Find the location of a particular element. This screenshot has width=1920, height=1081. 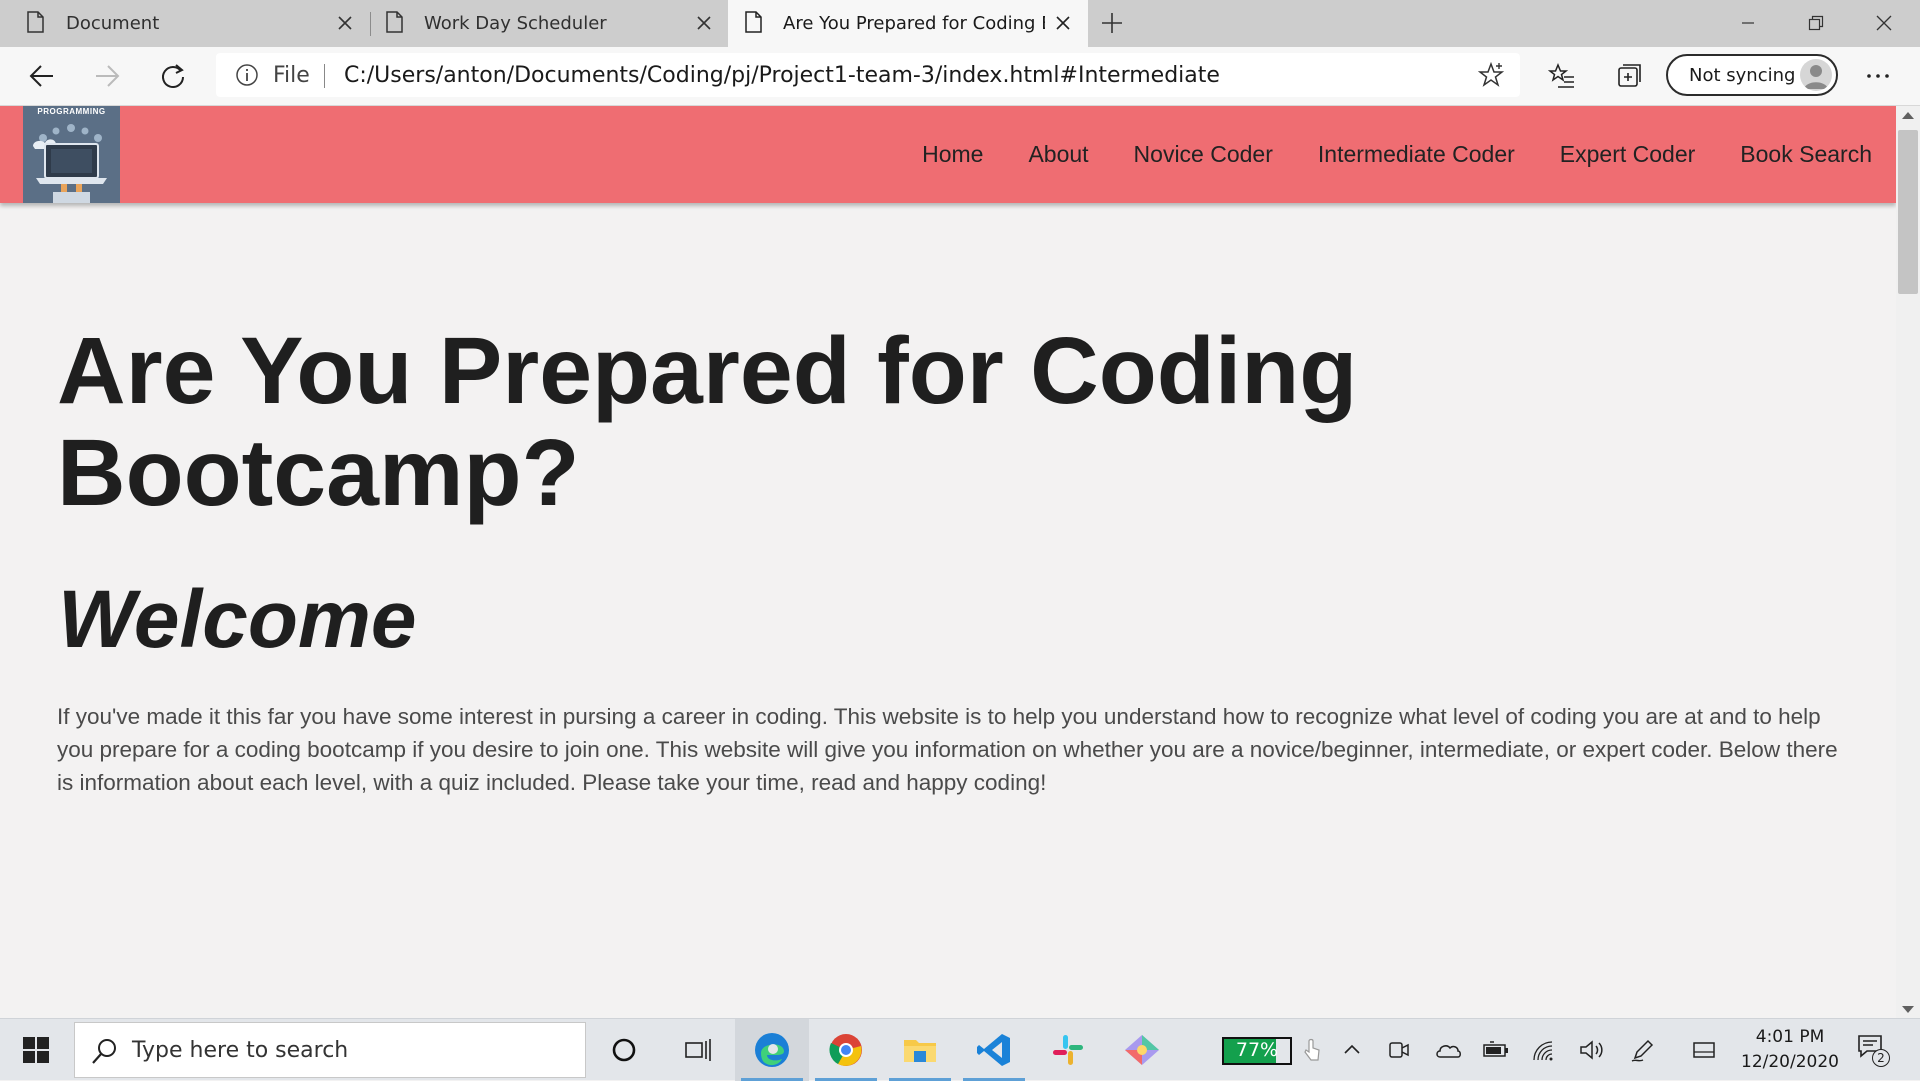

taskbar-slack is located at coordinates (1068, 1050).